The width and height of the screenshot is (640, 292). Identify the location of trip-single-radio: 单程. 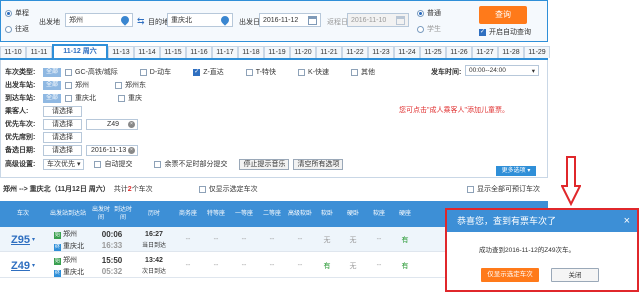
(17, 13).